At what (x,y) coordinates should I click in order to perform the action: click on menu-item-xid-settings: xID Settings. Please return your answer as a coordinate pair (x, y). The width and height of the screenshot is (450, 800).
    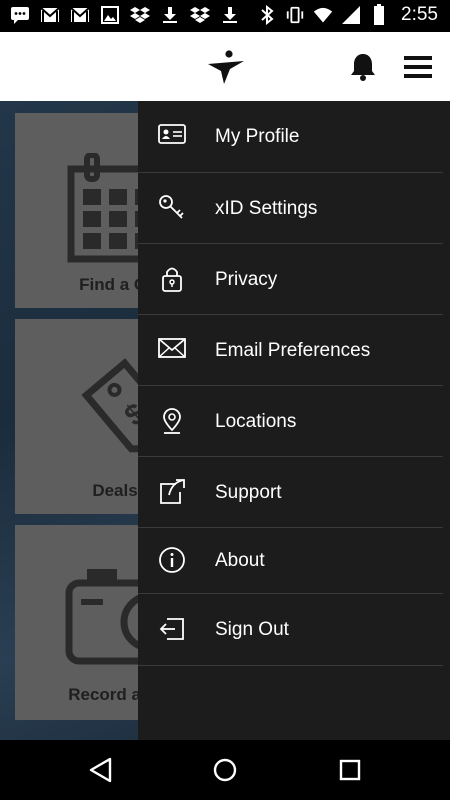
    Looking at the image, I should click on (290, 208).